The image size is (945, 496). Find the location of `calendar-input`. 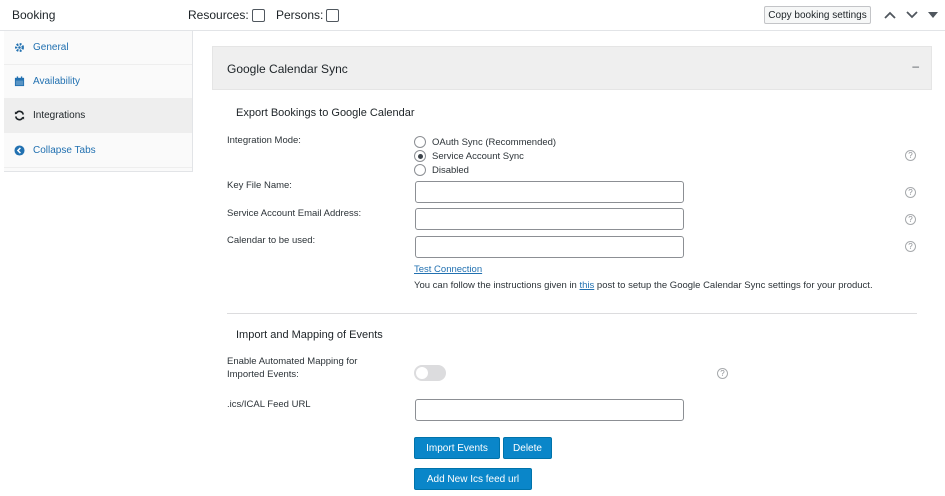

calendar-input is located at coordinates (549, 247).